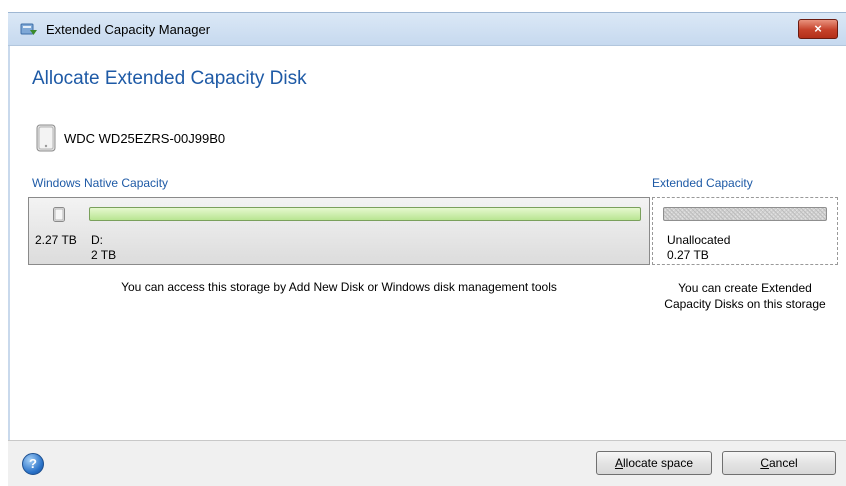  I want to click on hard-disk-icon, so click(46, 138).